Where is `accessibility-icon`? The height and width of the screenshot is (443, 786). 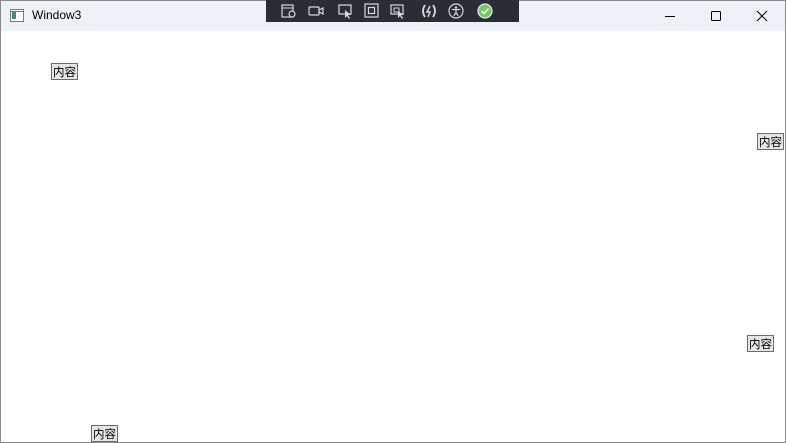 accessibility-icon is located at coordinates (456, 11).